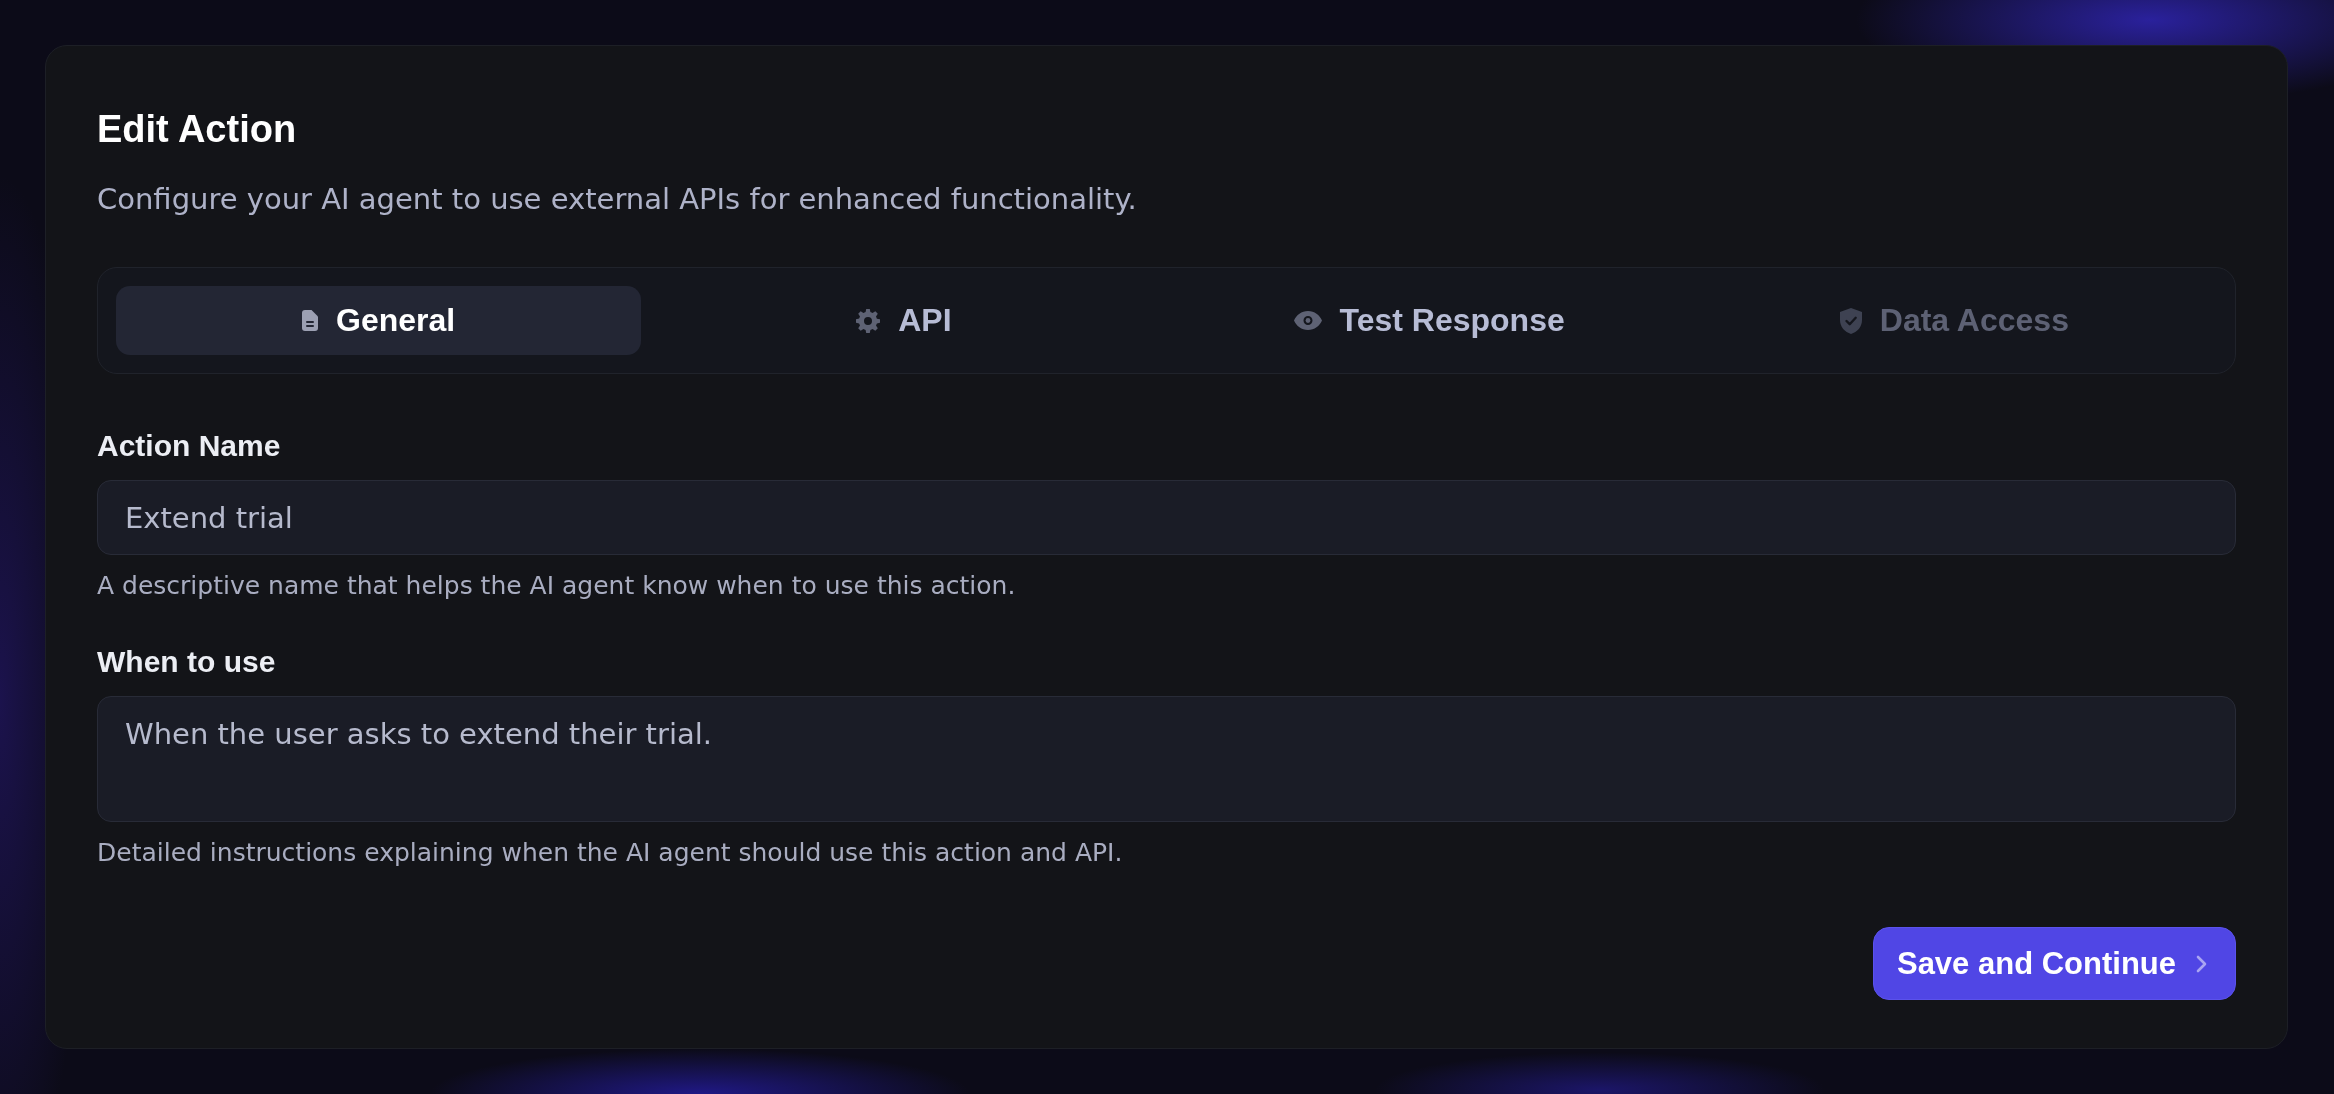  Describe the element at coordinates (617, 199) in the screenshot. I see `dialog-subtitle: Configure your AI agent to use external APIs for enhanced functionality.` at that location.